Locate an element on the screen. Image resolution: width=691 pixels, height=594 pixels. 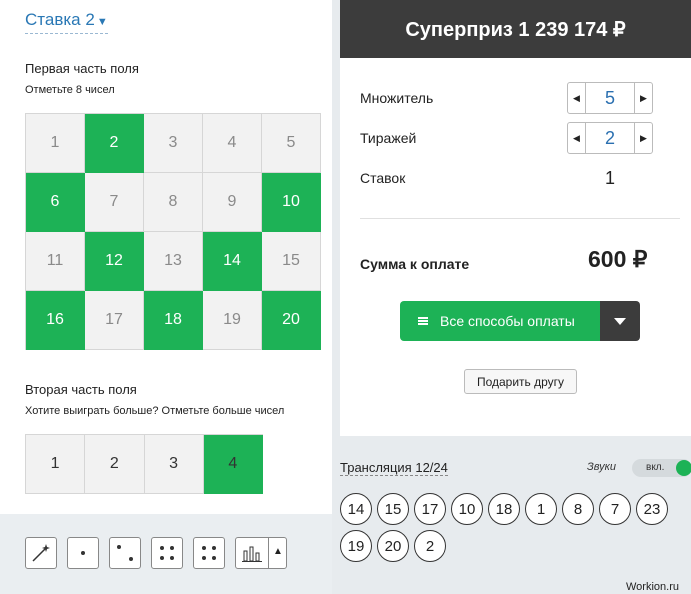
bets-value: 1 is located at coordinates (610, 178).